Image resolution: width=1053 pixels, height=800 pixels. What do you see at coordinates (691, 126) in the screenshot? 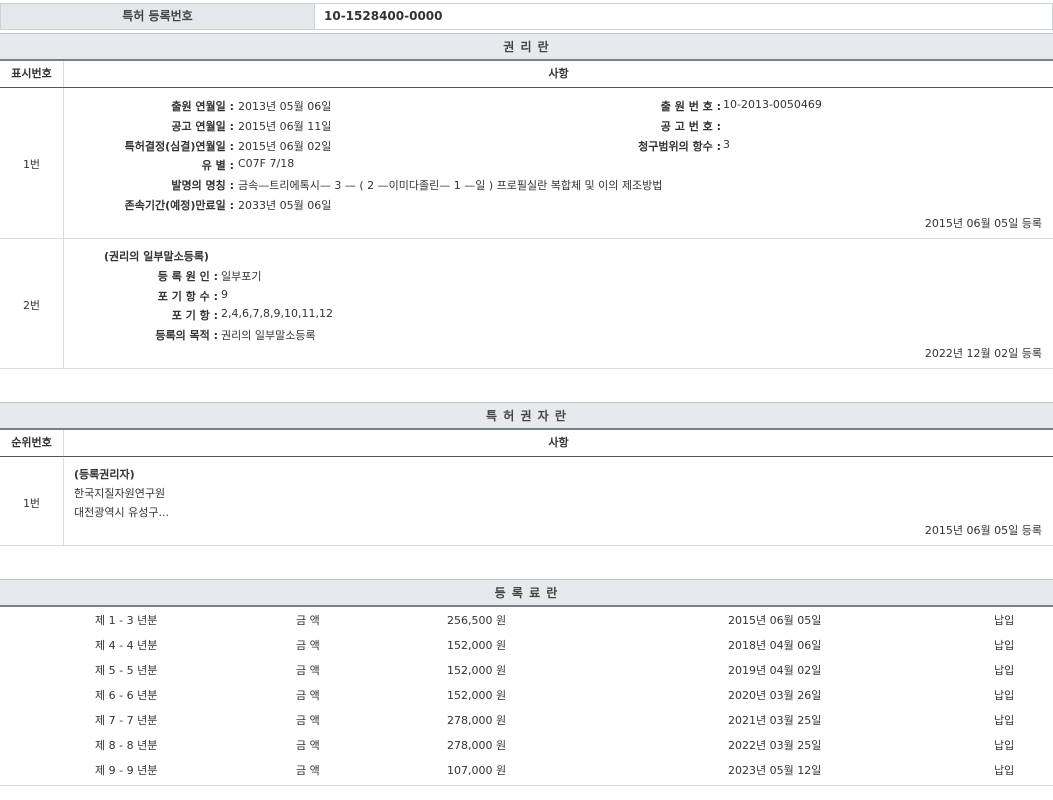
I see `publication-no-label: 공 고 번 호 :` at bounding box center [691, 126].